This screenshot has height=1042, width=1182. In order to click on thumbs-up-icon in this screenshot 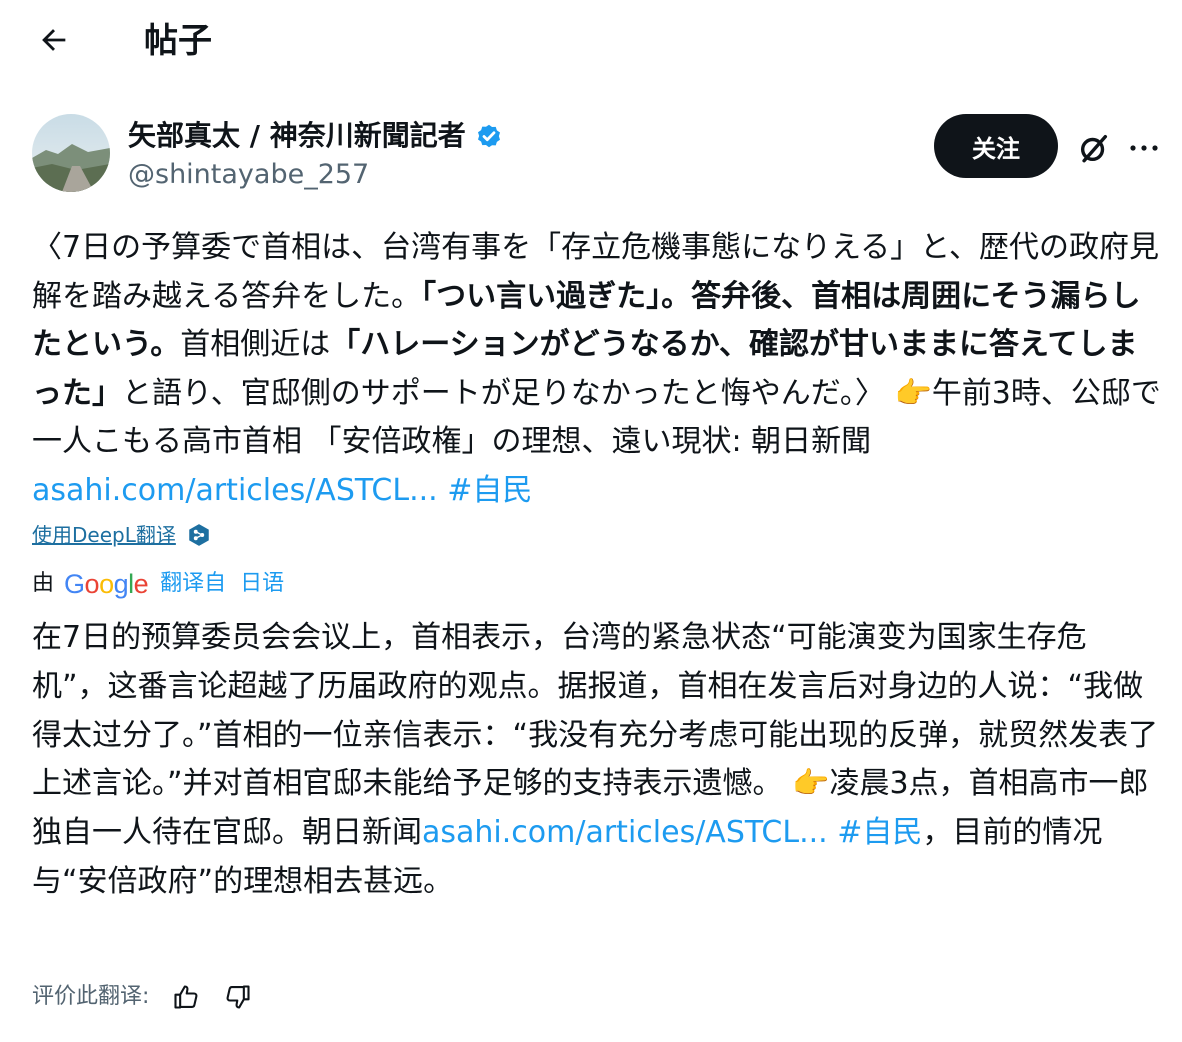, I will do `click(186, 997)`.